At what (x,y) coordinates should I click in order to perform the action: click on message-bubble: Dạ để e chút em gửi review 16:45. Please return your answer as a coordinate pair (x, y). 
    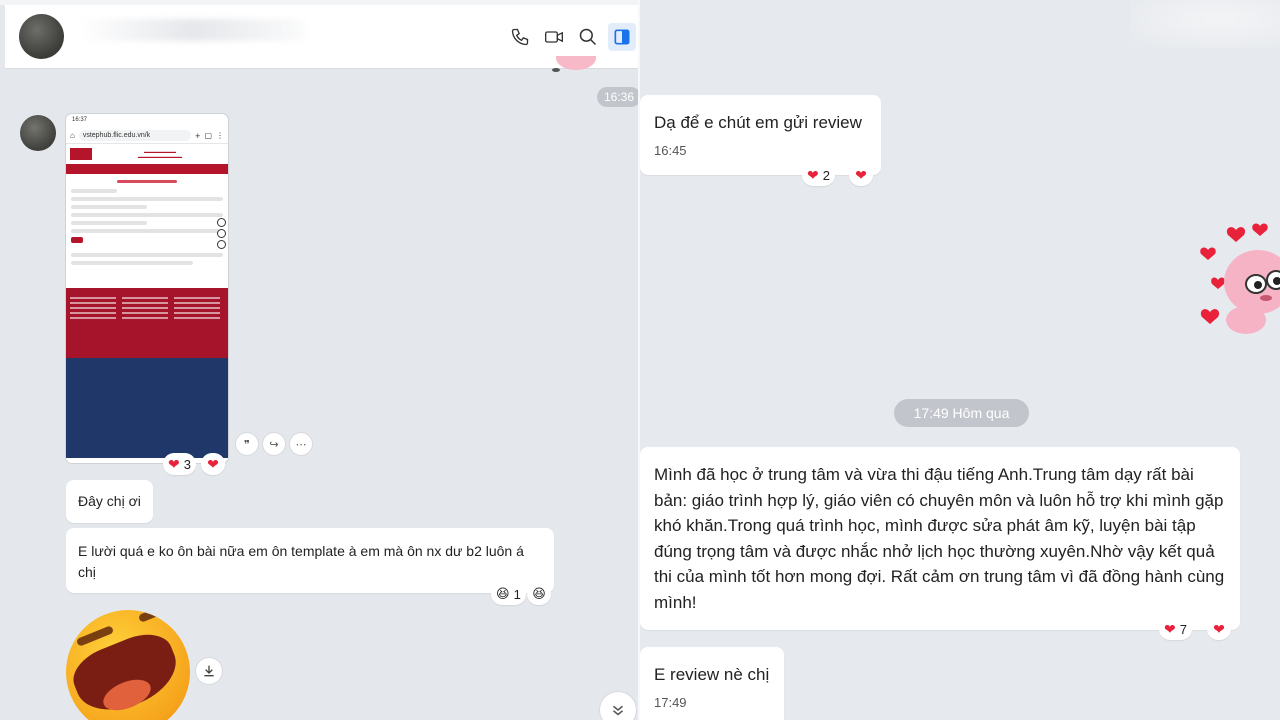
    Looking at the image, I should click on (760, 135).